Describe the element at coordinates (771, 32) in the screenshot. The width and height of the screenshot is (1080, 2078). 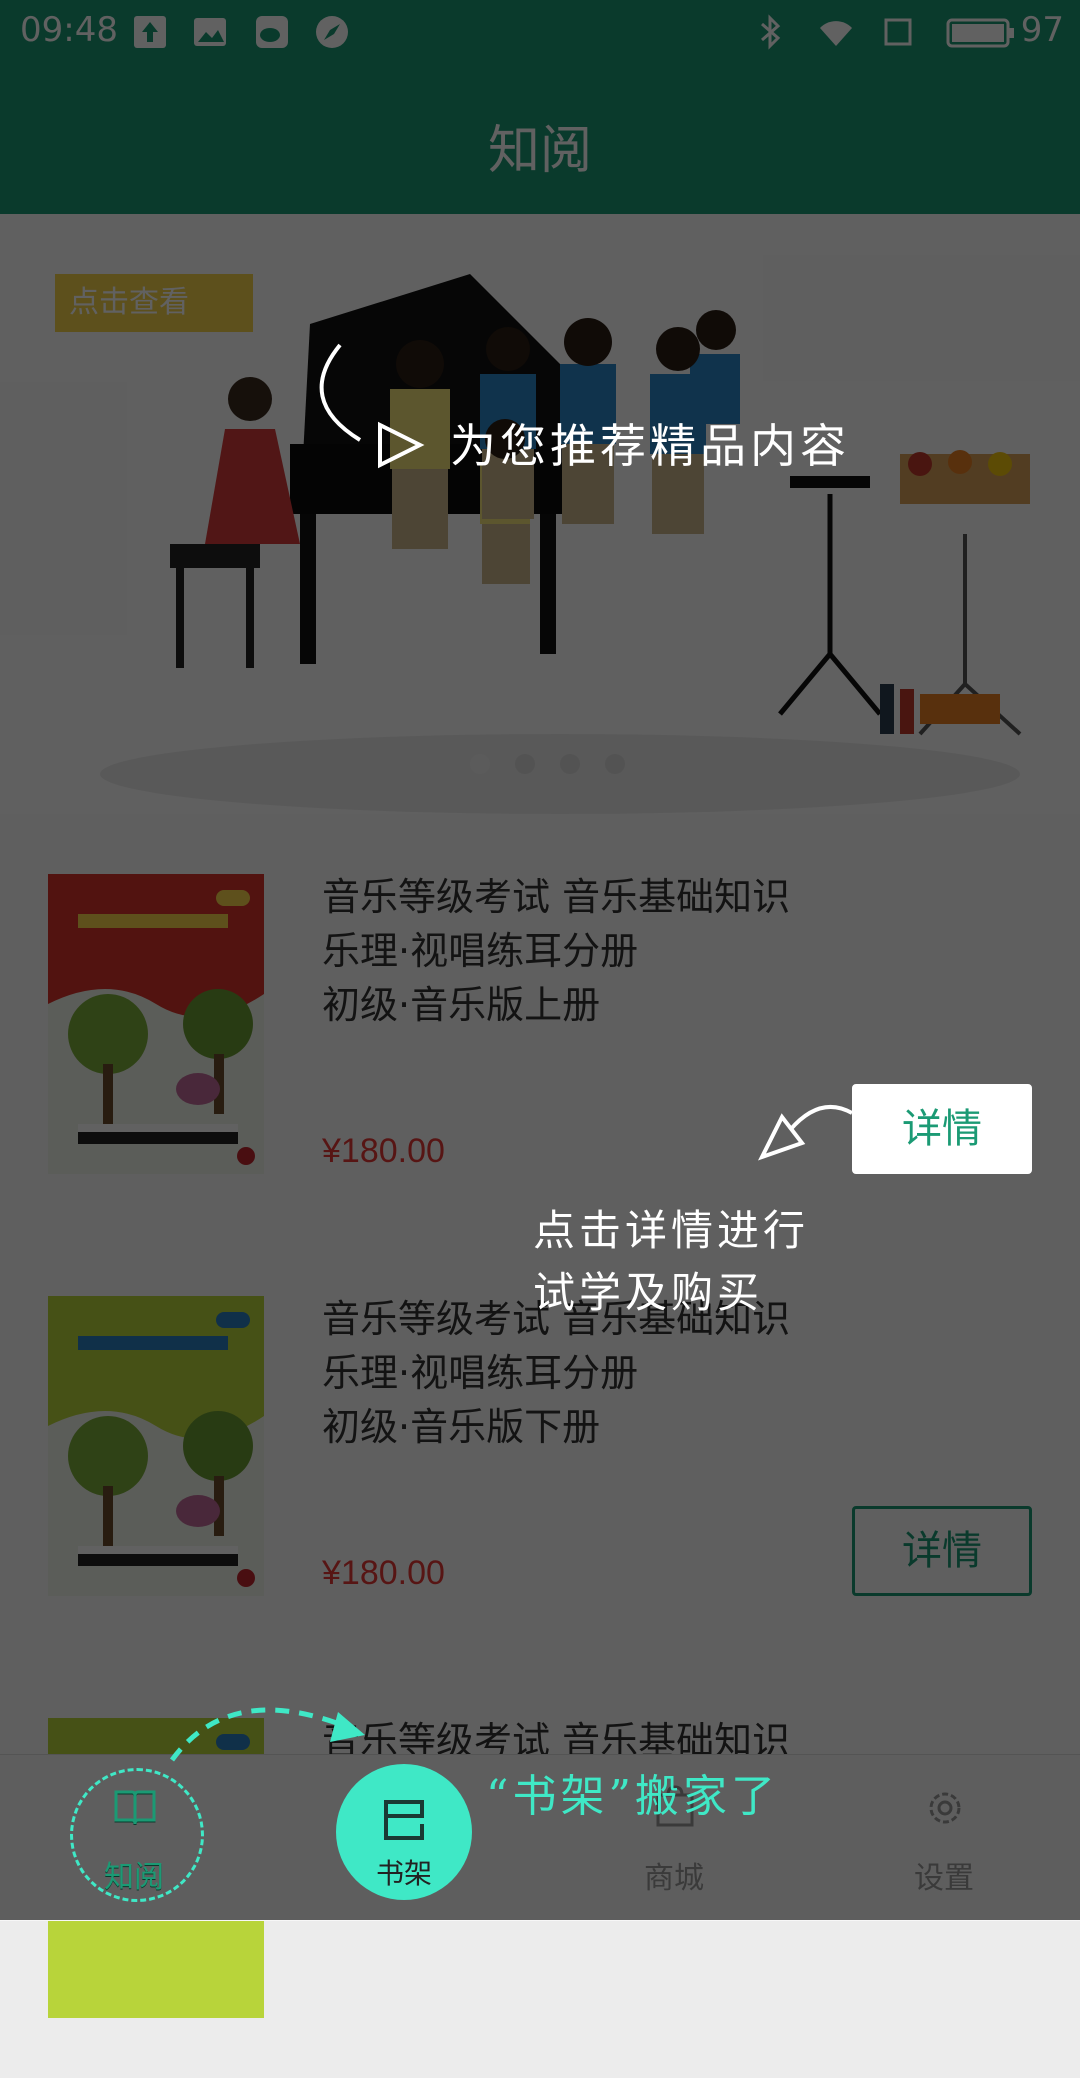
I see `bluetooth-icon` at that location.